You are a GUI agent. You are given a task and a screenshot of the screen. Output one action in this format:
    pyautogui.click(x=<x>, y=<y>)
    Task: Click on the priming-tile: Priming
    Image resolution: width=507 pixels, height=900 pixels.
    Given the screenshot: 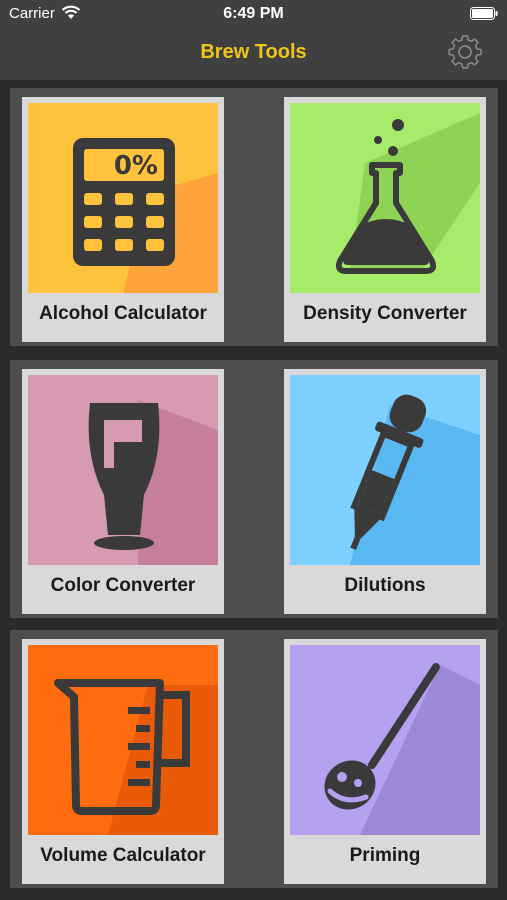 What is the action you would take?
    pyautogui.click(x=385, y=761)
    